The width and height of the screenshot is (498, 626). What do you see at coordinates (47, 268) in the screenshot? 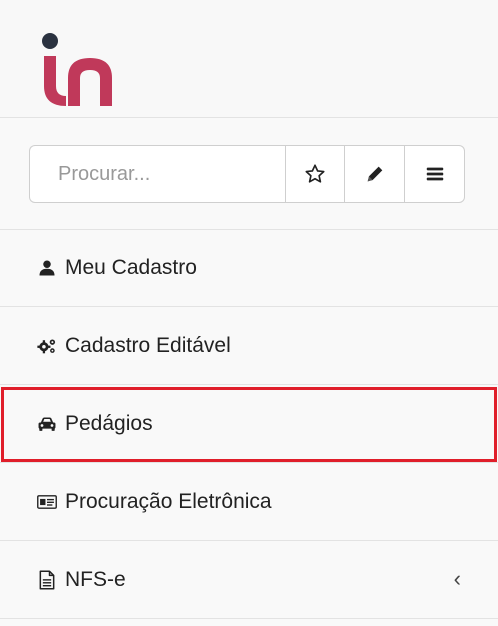
I see `user-icon` at bounding box center [47, 268].